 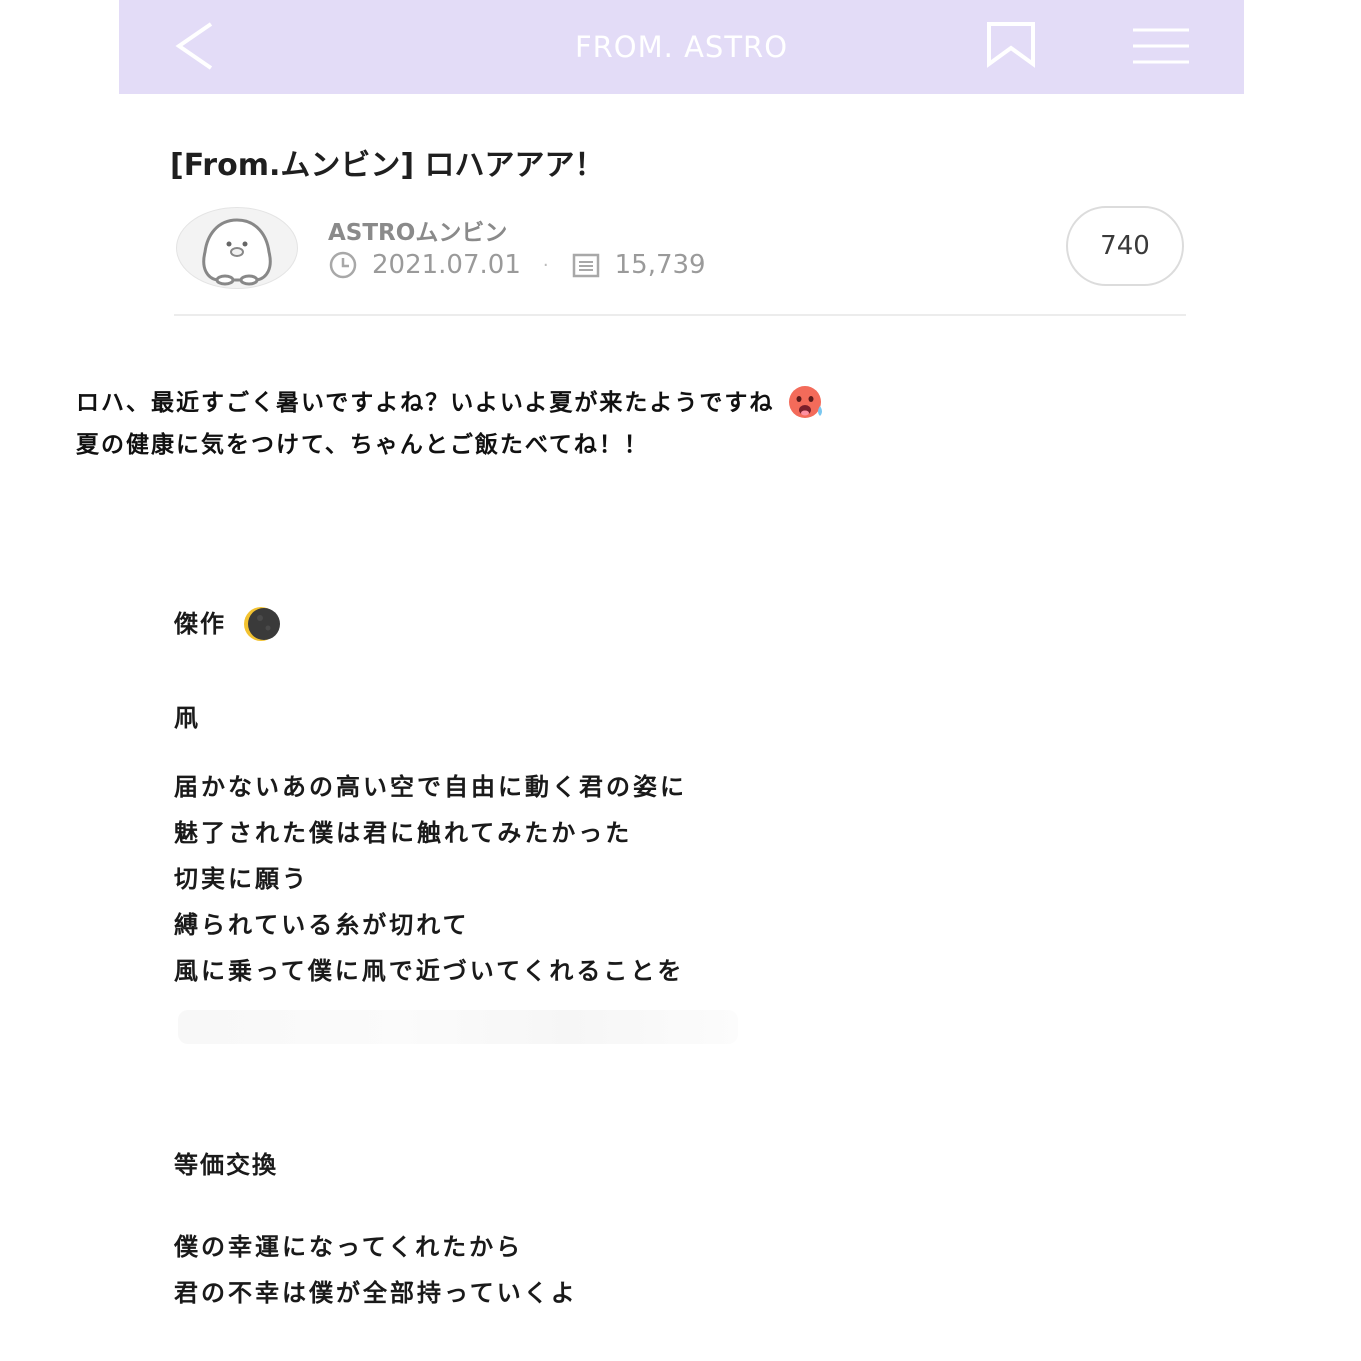 What do you see at coordinates (376, 1293) in the screenshot?
I see `poem-2-line: 君の不幸は僕が全部持っていくよ` at bounding box center [376, 1293].